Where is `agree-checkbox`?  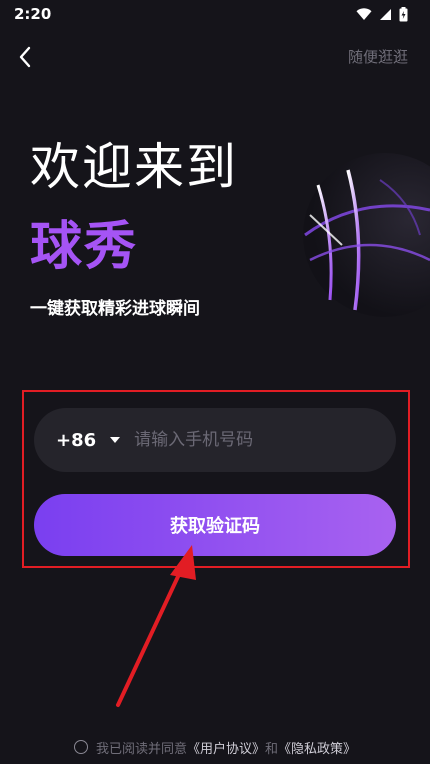
agree-checkbox is located at coordinates (80, 747).